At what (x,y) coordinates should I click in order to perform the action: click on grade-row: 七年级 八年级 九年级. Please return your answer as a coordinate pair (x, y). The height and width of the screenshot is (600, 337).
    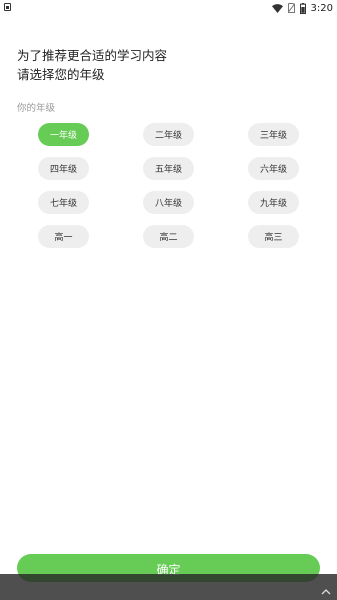
    Looking at the image, I should click on (168, 208).